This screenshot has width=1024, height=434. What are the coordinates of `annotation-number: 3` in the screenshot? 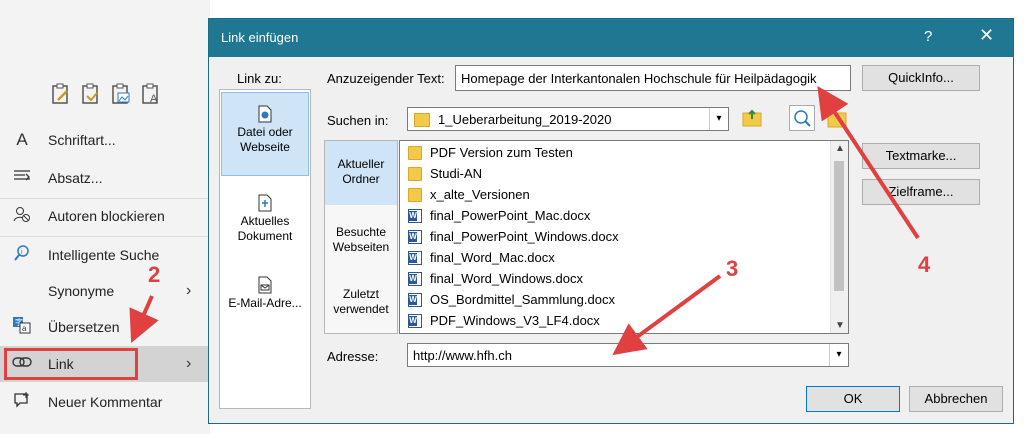 It's located at (732, 268).